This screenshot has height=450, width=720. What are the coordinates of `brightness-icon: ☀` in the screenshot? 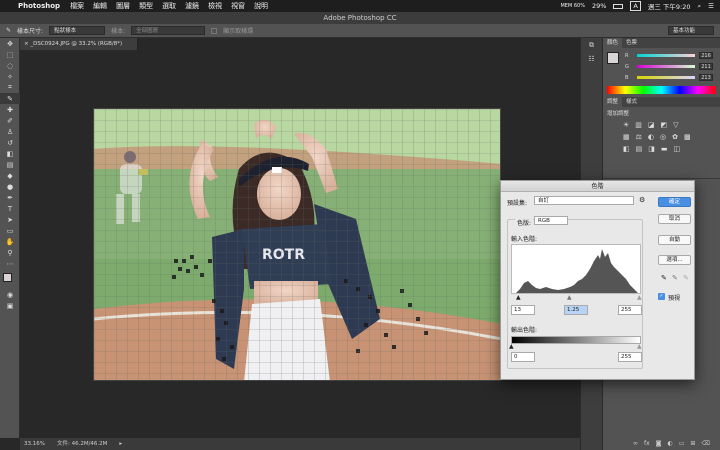 It's located at (626, 125).